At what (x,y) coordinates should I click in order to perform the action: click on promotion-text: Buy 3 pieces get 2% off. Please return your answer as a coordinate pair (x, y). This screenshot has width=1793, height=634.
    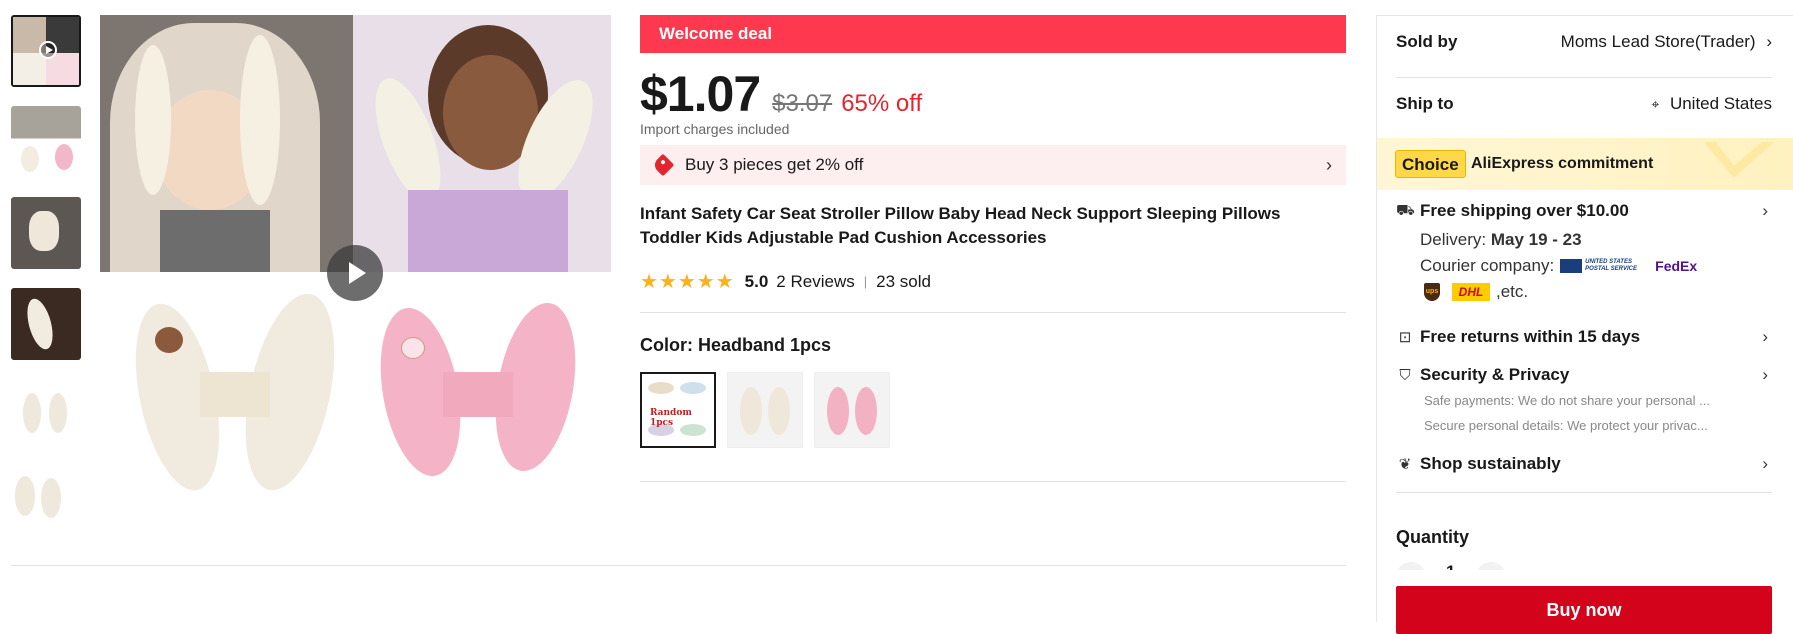
    Looking at the image, I should click on (774, 164).